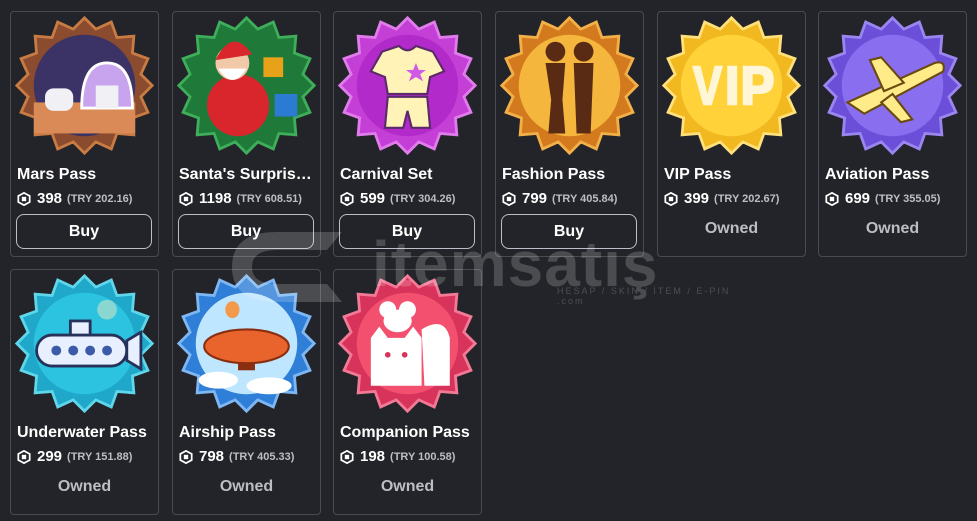 The image size is (977, 521). Describe the element at coordinates (908, 198) in the screenshot. I see `local-price: (TRY 355.05)` at that location.